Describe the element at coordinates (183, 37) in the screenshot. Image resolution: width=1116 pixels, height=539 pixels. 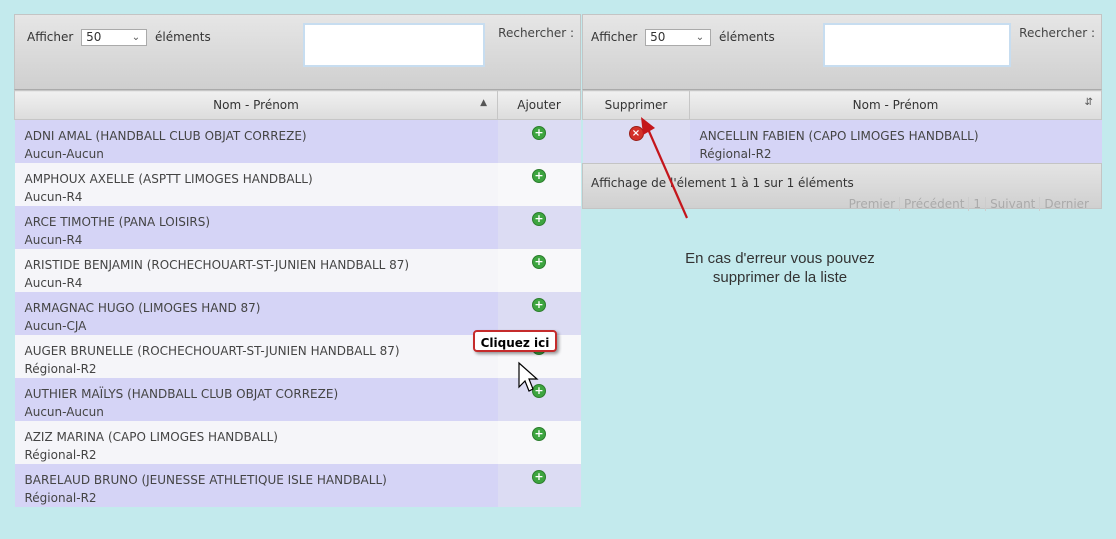
I see `left-show-suffix: éléments` at that location.